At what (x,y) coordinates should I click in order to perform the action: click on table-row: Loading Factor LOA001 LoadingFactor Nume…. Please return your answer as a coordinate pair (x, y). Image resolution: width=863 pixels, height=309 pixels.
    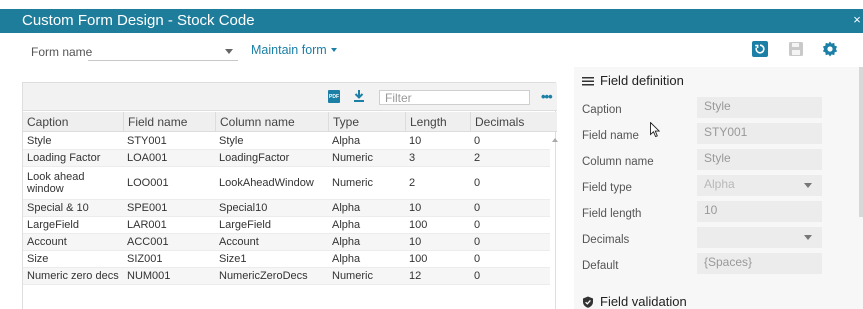
    Looking at the image, I should click on (286, 158).